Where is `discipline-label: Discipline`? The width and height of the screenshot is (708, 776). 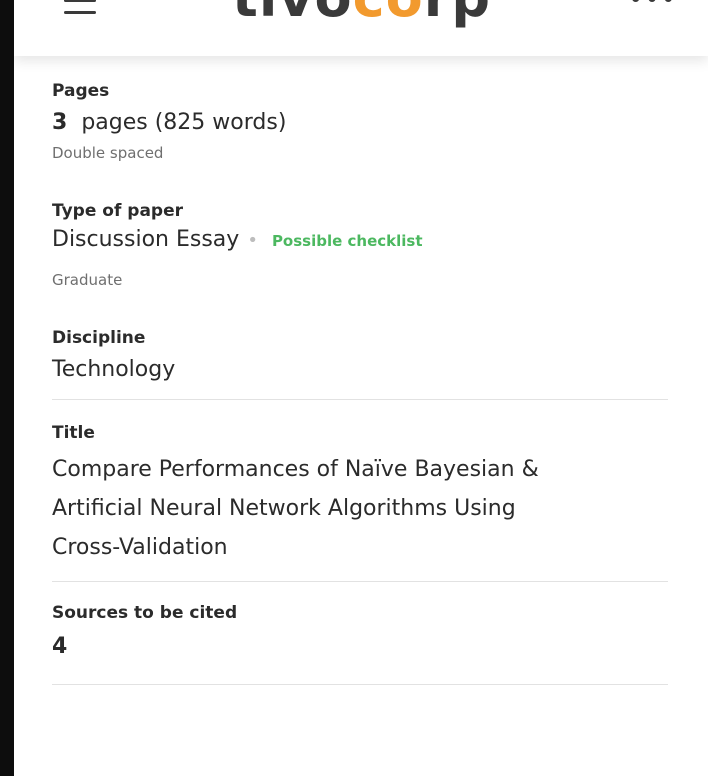 discipline-label: Discipline is located at coordinates (99, 338).